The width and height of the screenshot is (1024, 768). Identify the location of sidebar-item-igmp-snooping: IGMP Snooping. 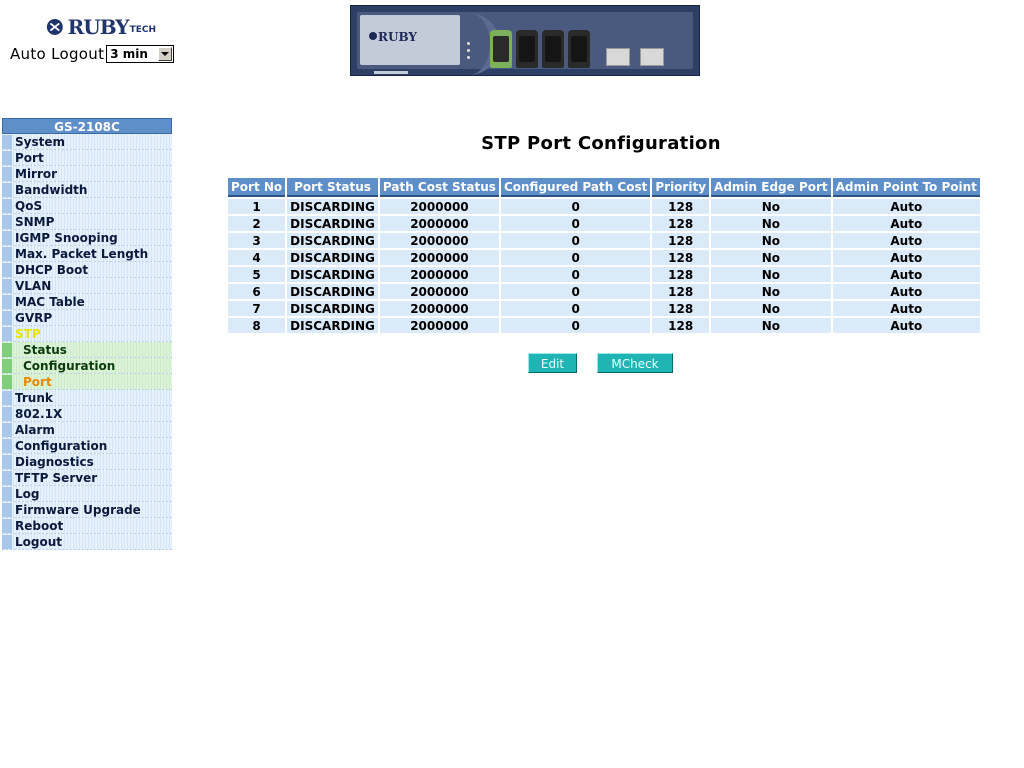
(87, 238).